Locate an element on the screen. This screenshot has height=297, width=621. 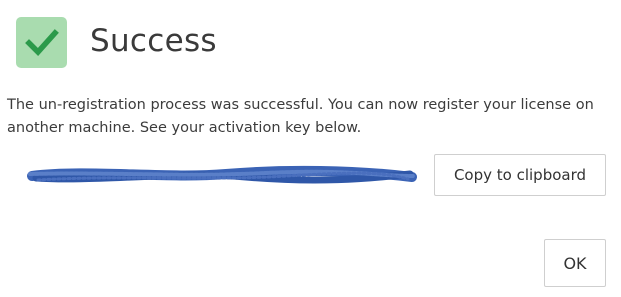
copy-to-clipboard-button: Copy to clipboard is located at coordinates (520, 175).